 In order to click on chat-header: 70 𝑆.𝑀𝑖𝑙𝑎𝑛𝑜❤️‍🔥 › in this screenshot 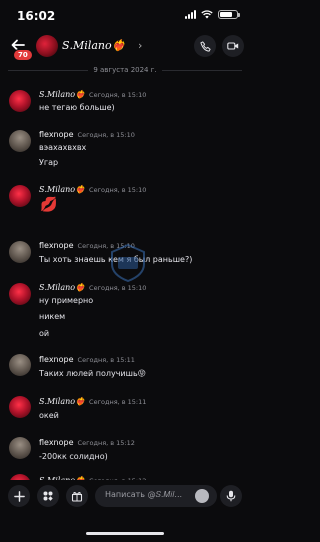, I will do `click(125, 46)`.